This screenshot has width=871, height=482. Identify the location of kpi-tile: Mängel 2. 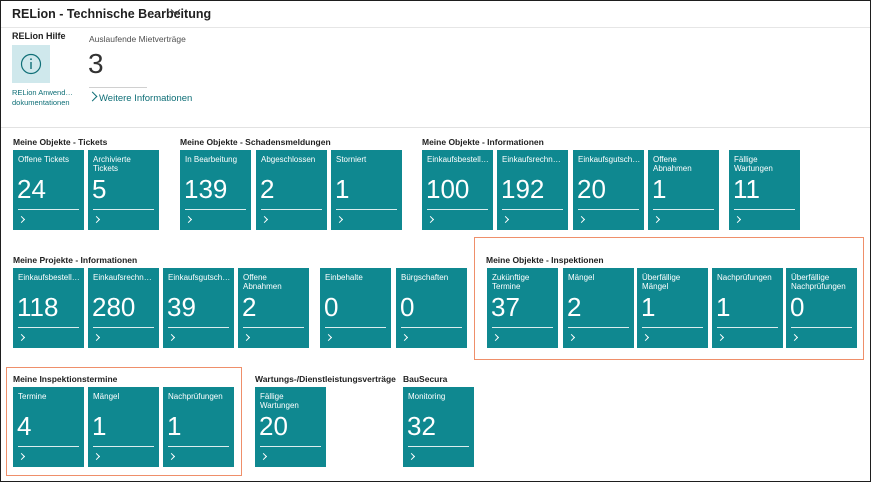
(598, 308).